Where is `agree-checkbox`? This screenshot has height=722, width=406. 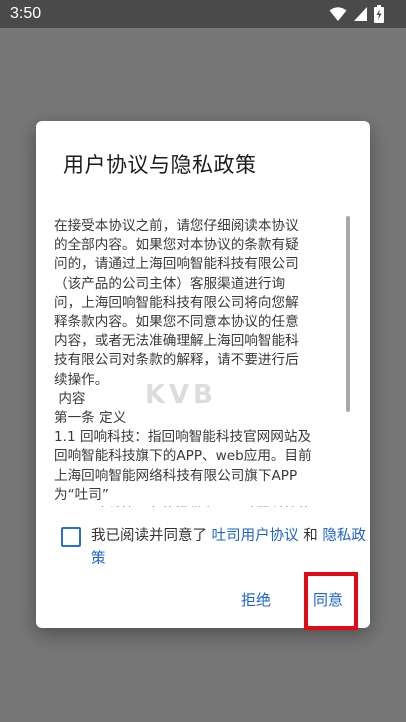
agree-checkbox is located at coordinates (71, 537).